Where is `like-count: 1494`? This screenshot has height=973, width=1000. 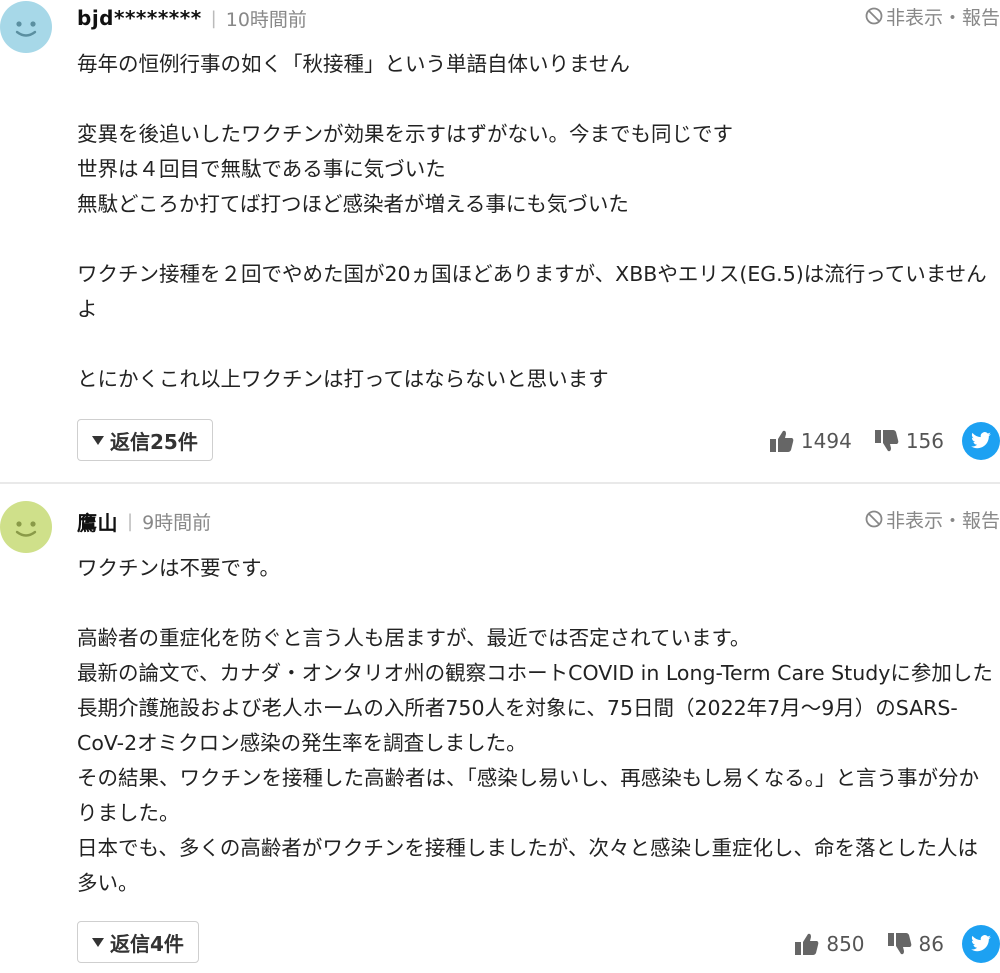
like-count: 1494 is located at coordinates (826, 441).